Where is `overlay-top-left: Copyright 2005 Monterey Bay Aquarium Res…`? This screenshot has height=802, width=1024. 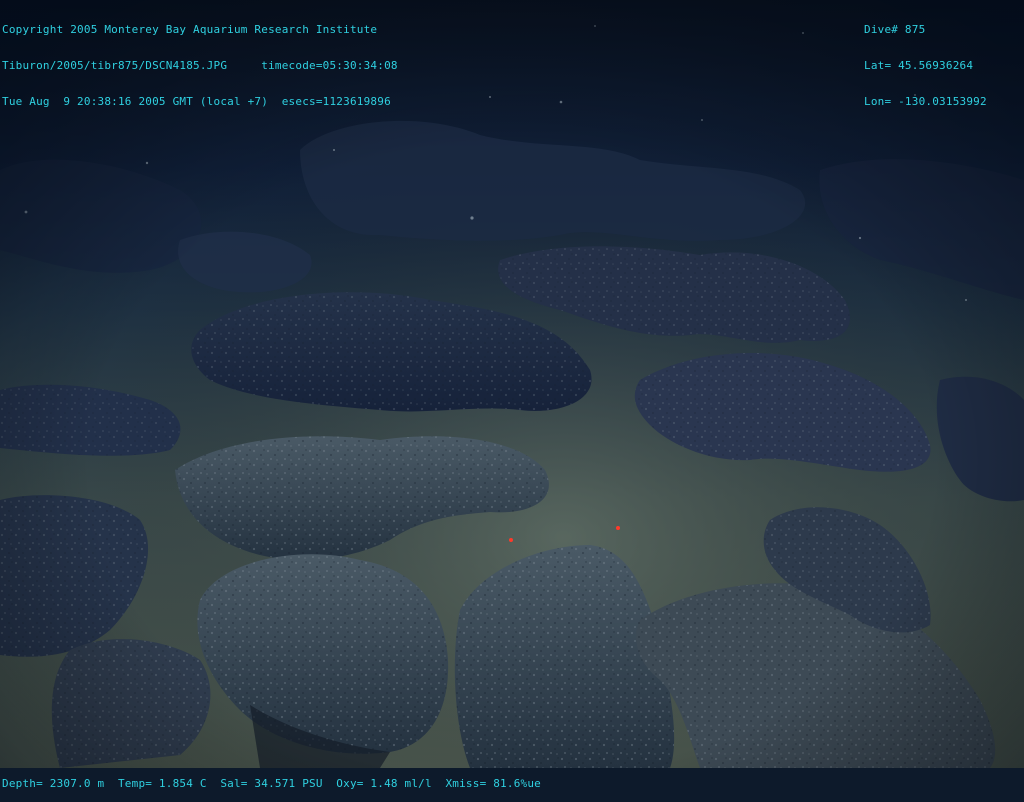
overlay-top-left: Copyright 2005 Monterey Bay Aquarium Res… is located at coordinates (200, 60).